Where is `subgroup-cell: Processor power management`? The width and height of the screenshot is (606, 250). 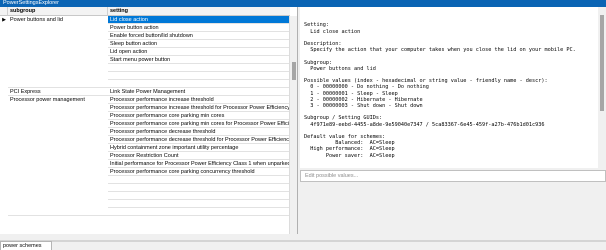
subgroup-cell: Processor power management is located at coordinates (58, 156).